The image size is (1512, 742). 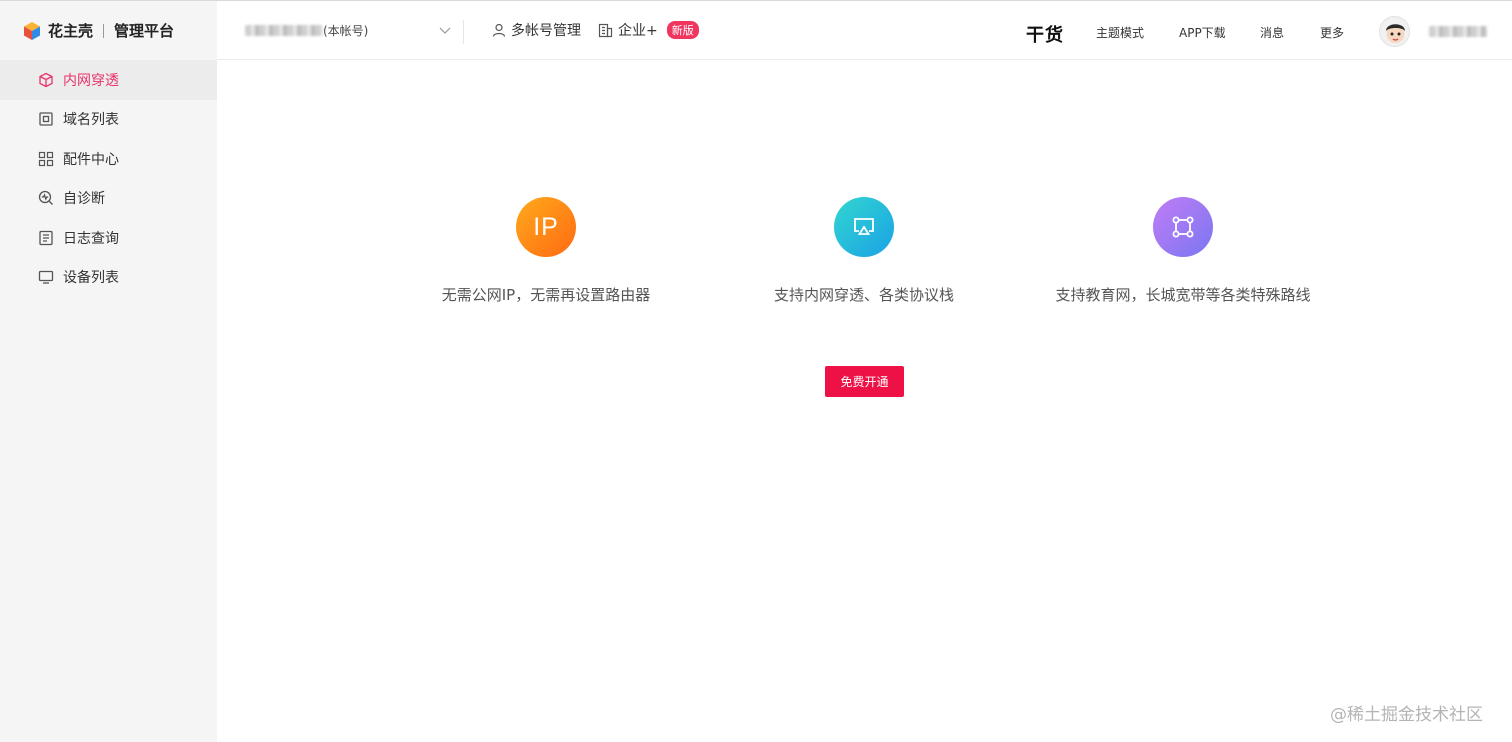 I want to click on sidebar-item-accessories: 配件中心, so click(x=108, y=159).